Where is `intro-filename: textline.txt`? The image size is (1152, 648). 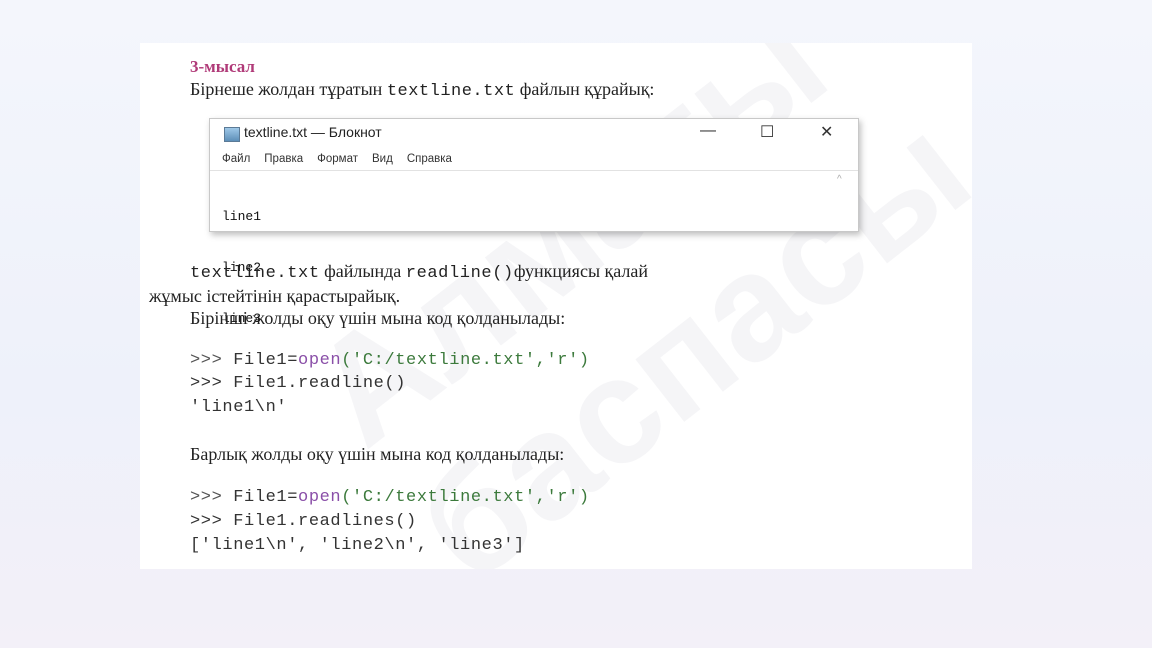
intro-filename: textline.txt is located at coordinates (451, 91).